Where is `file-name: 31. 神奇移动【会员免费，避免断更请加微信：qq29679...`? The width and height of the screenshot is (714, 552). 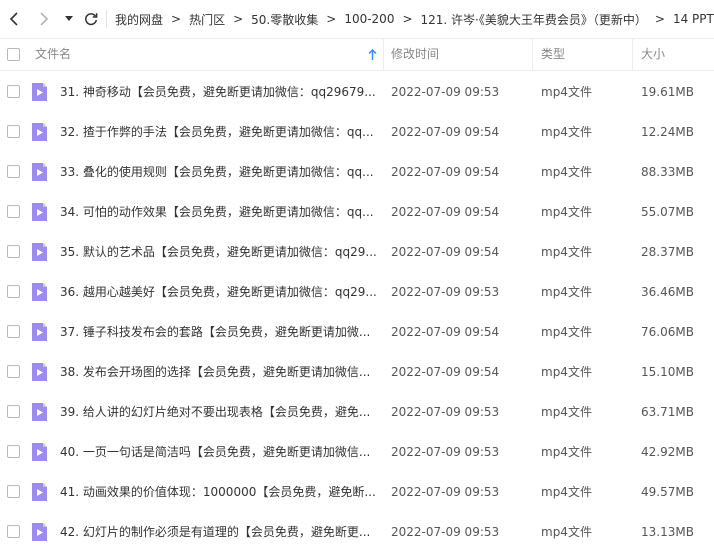
file-name: 31. 神奇移动【会员免费，避免断更请加微信：qq29679... is located at coordinates (220, 92).